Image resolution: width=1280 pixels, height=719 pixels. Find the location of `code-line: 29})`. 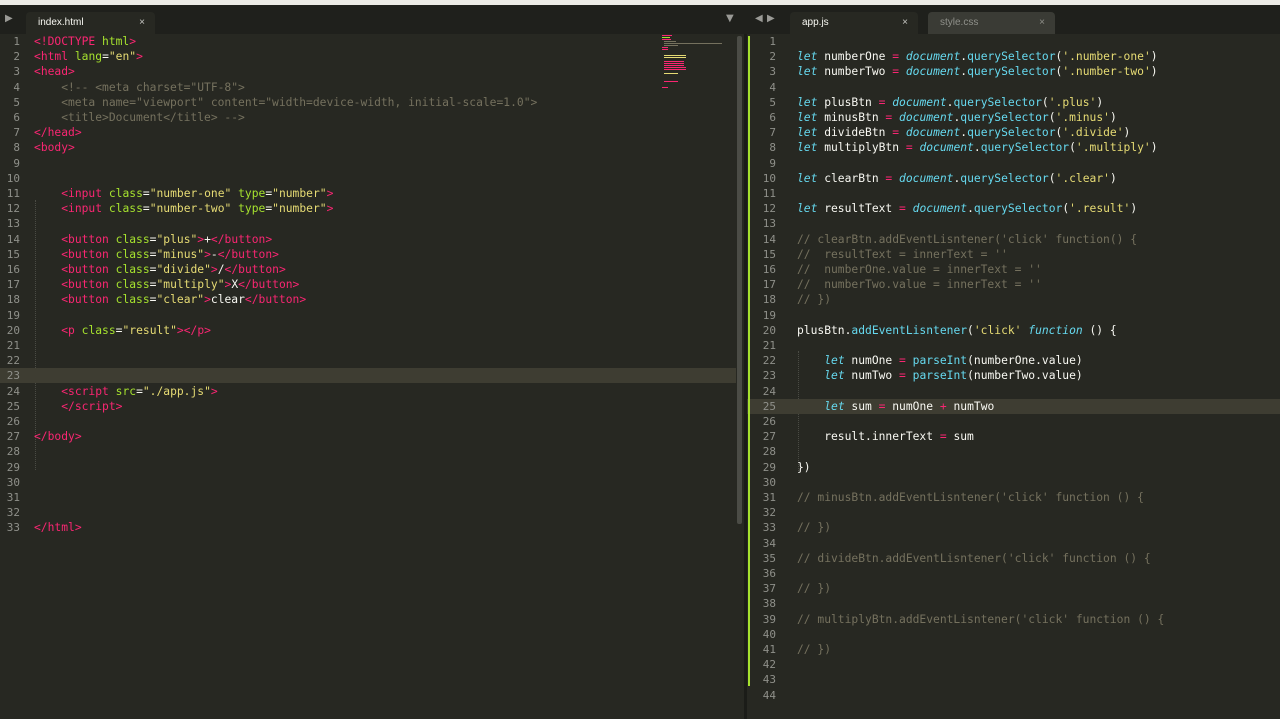

code-line: 29}) is located at coordinates (1013, 467).